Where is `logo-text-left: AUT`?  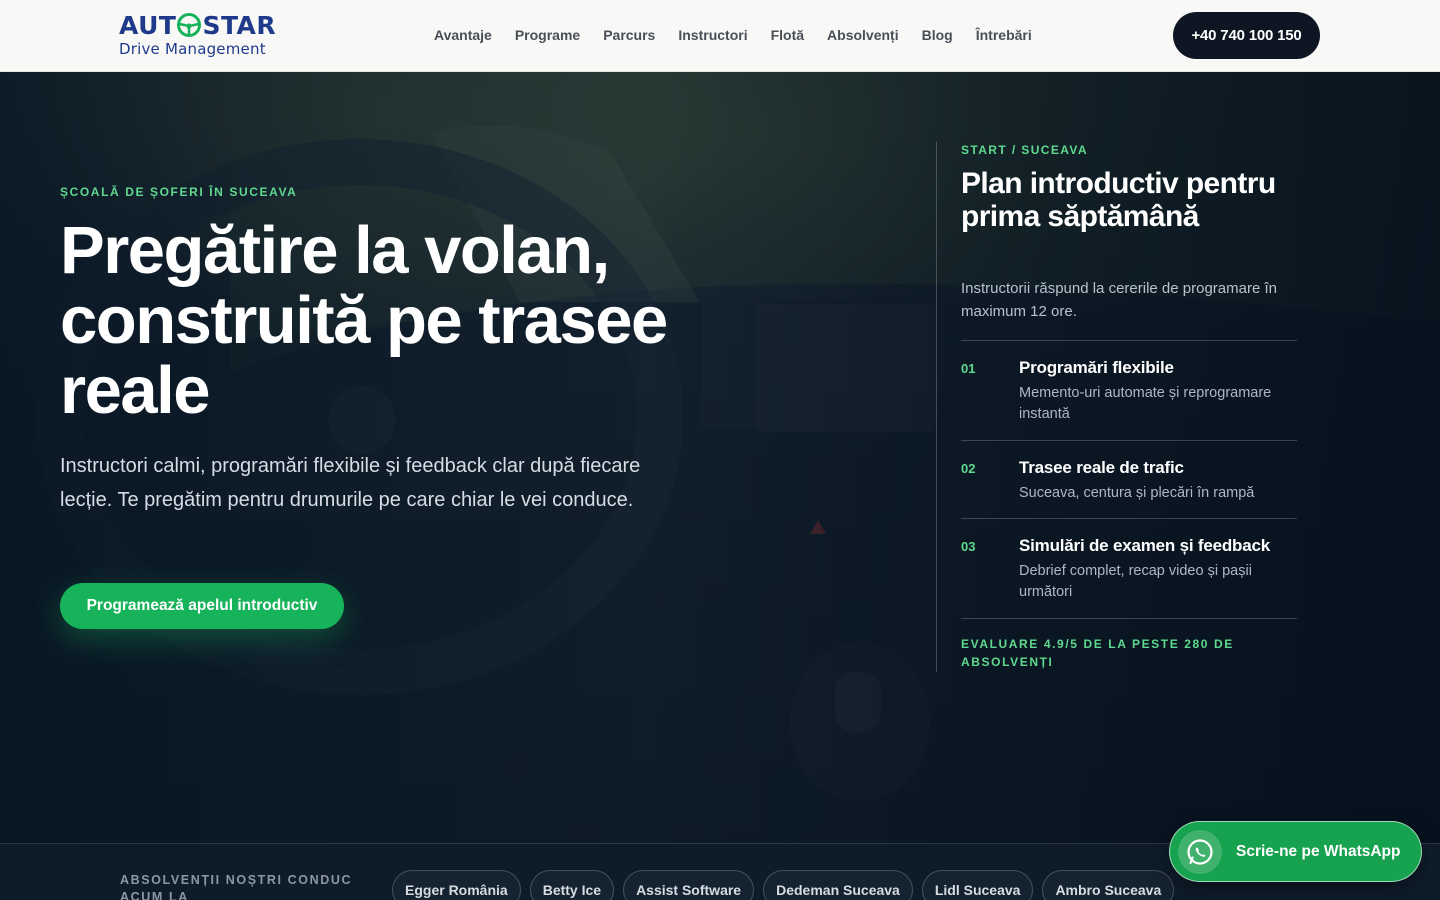 logo-text-left: AUT is located at coordinates (148, 25).